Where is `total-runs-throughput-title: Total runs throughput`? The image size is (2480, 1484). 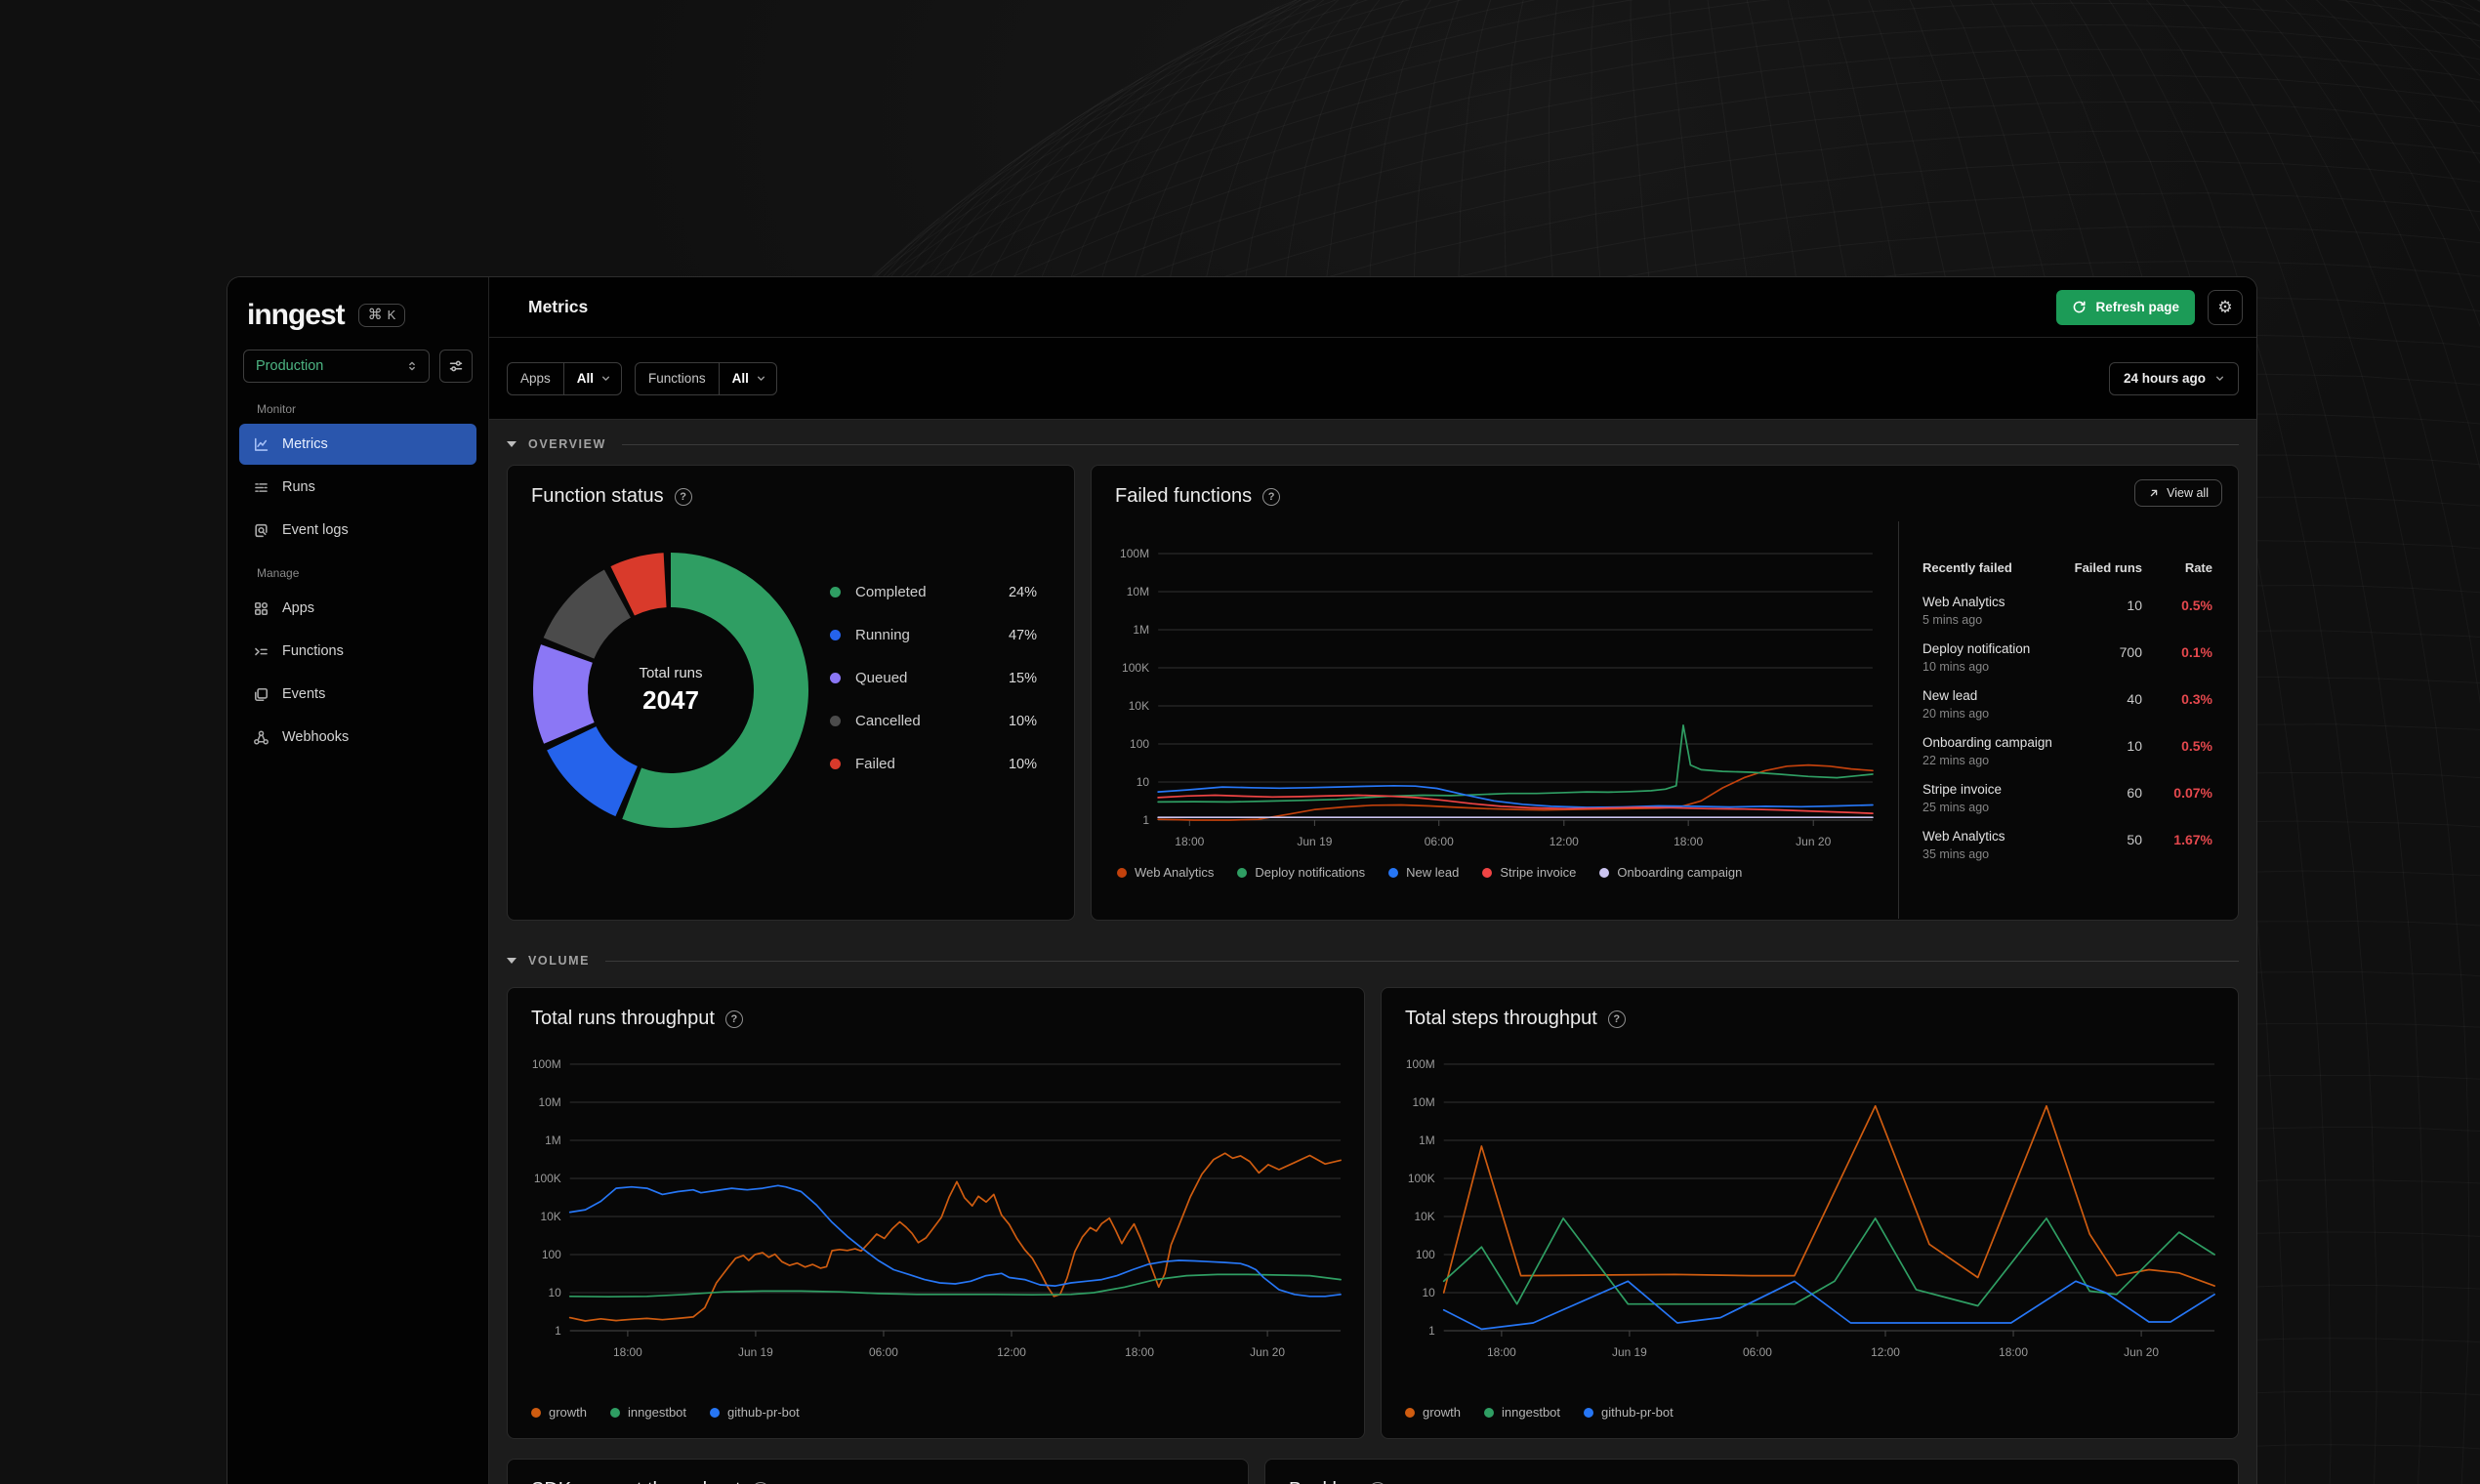
total-runs-throughput-title: Total runs throughput is located at coordinates (623, 1019).